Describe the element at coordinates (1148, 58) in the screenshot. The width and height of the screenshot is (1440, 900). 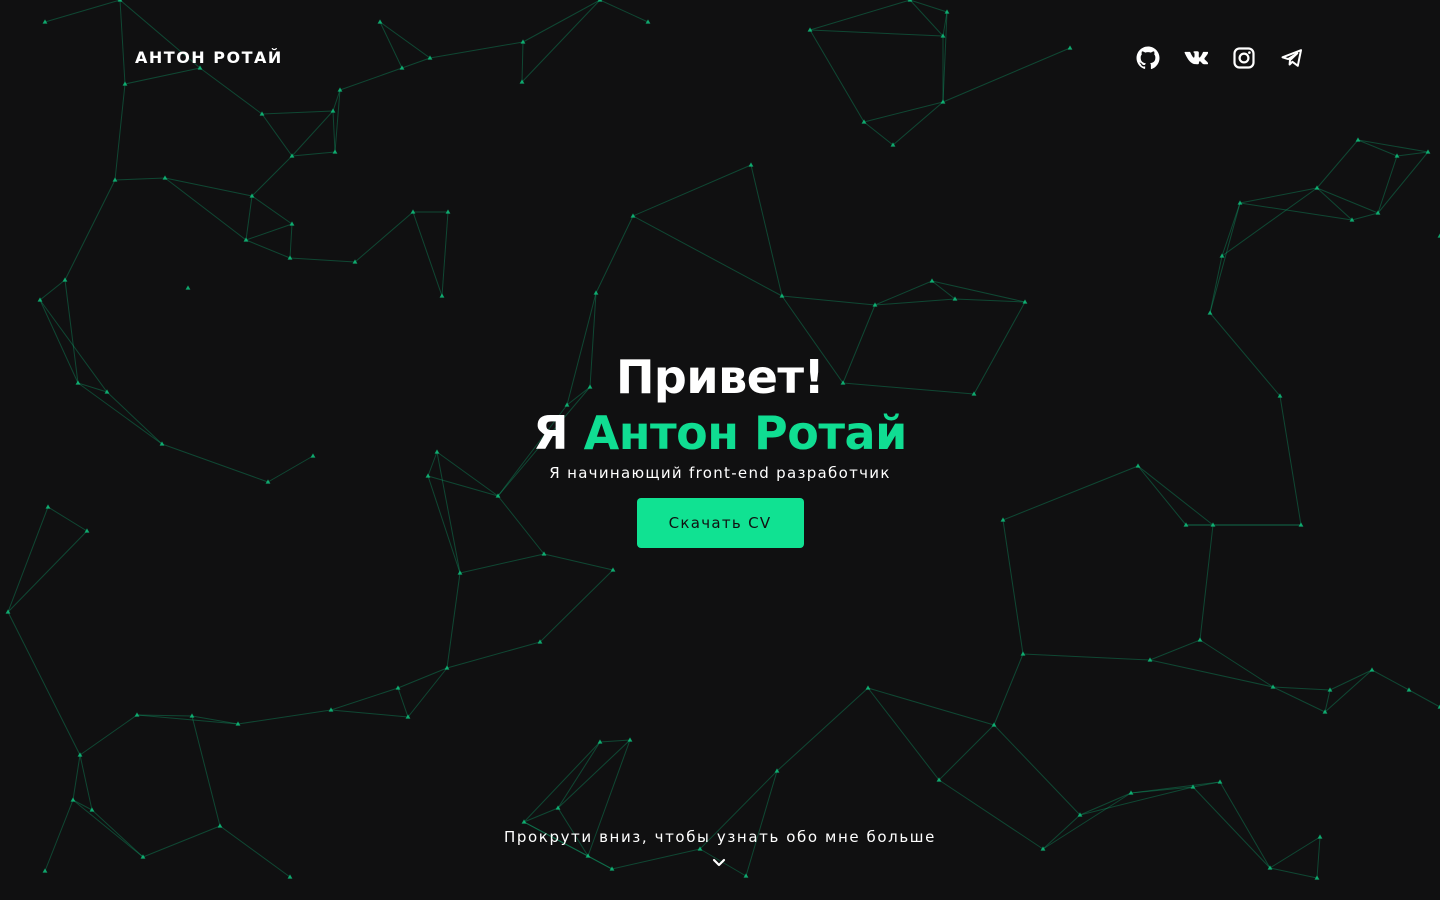
I see `github-icon` at that location.